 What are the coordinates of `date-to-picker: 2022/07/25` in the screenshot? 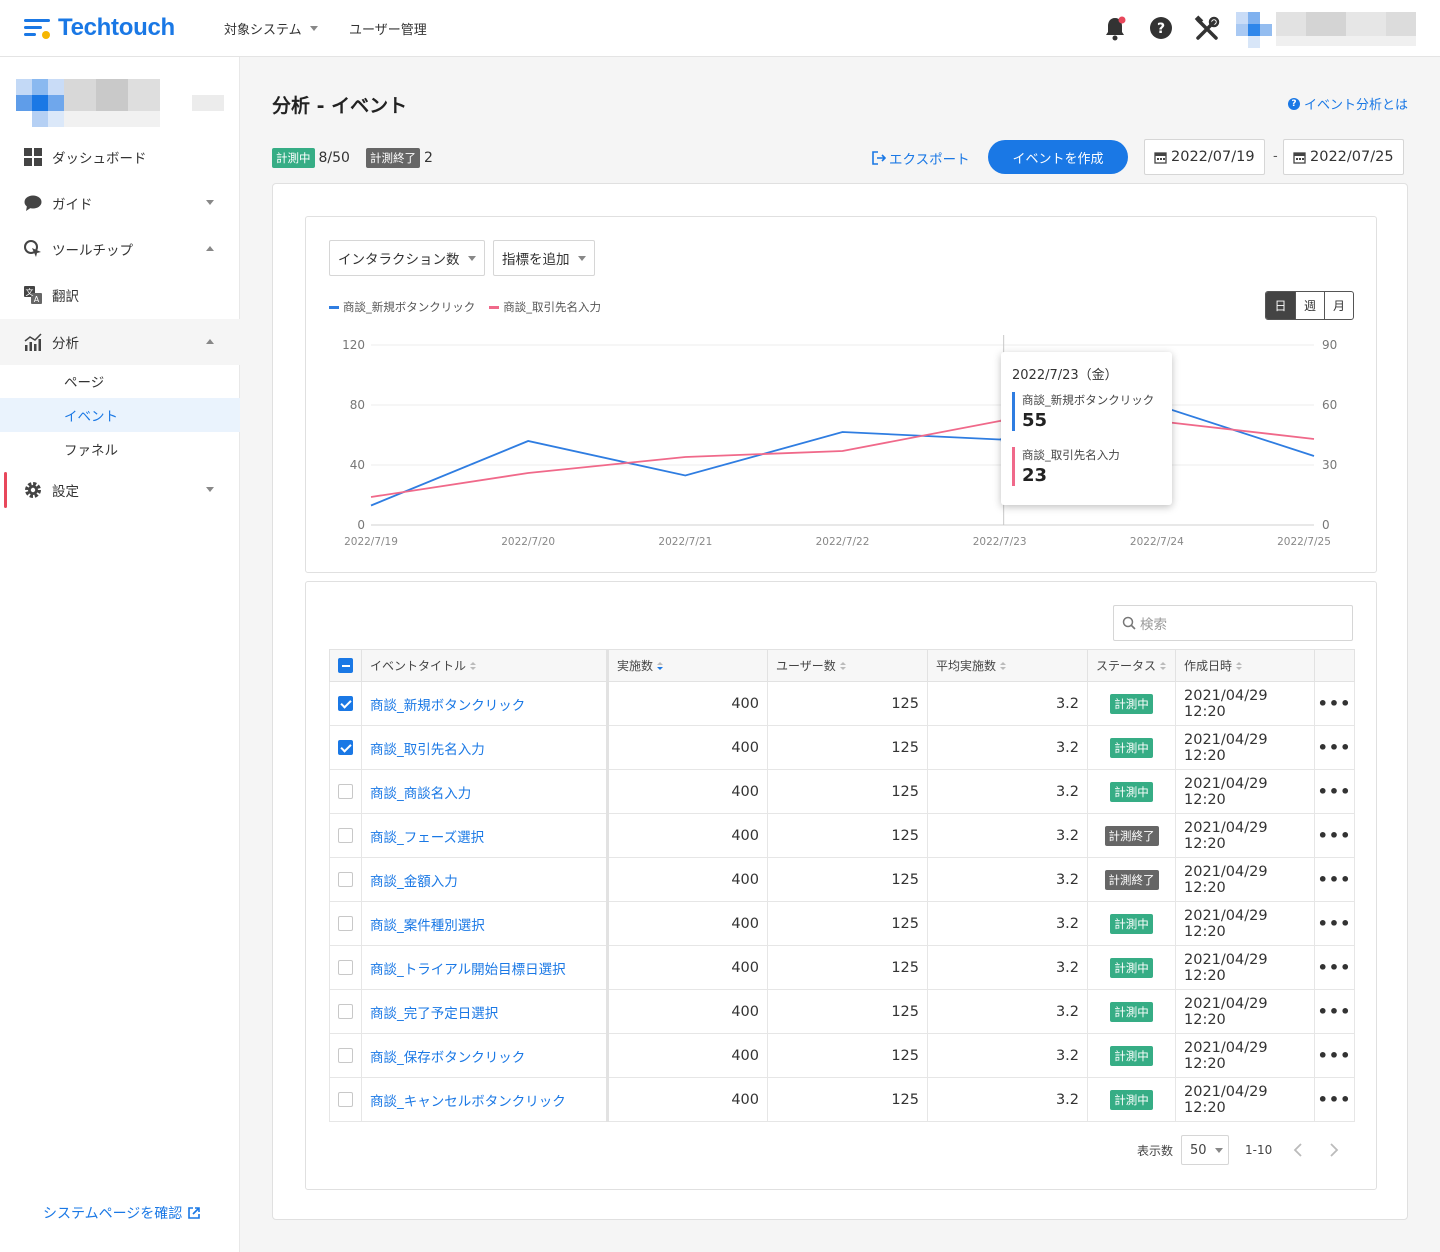 It's located at (1343, 157).